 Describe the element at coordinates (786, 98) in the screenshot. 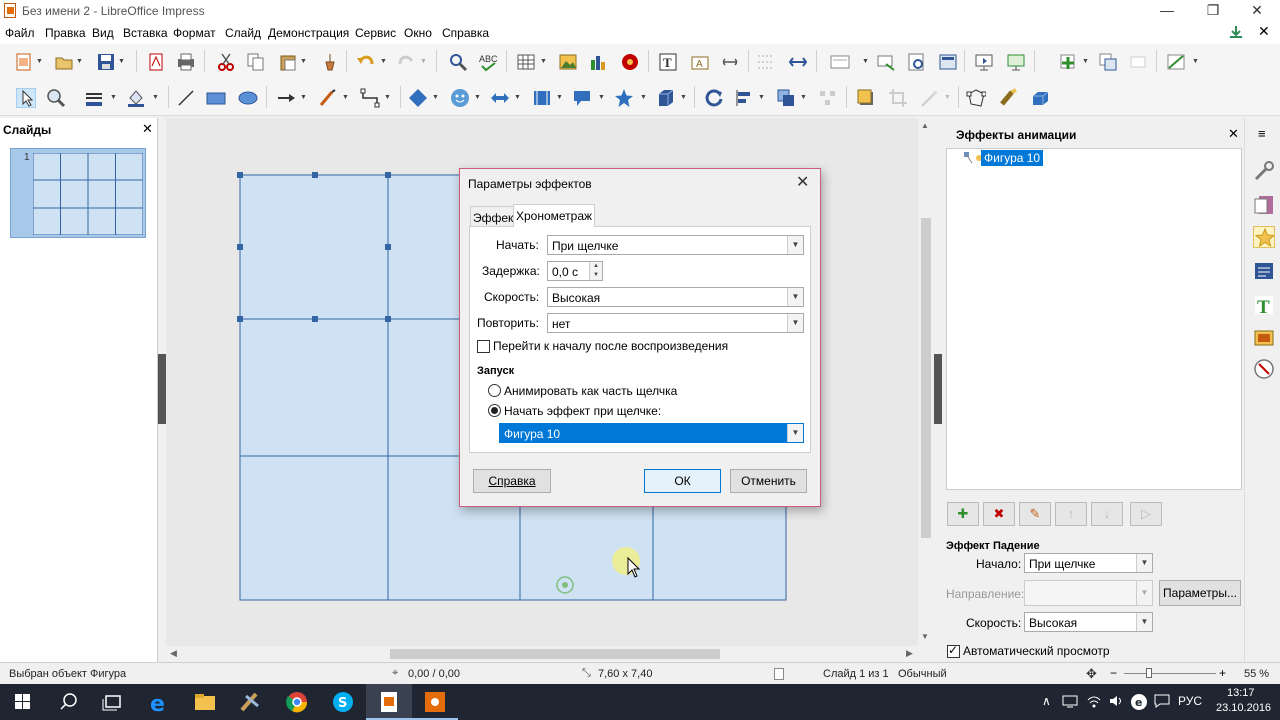

I see `arrange-icon` at that location.